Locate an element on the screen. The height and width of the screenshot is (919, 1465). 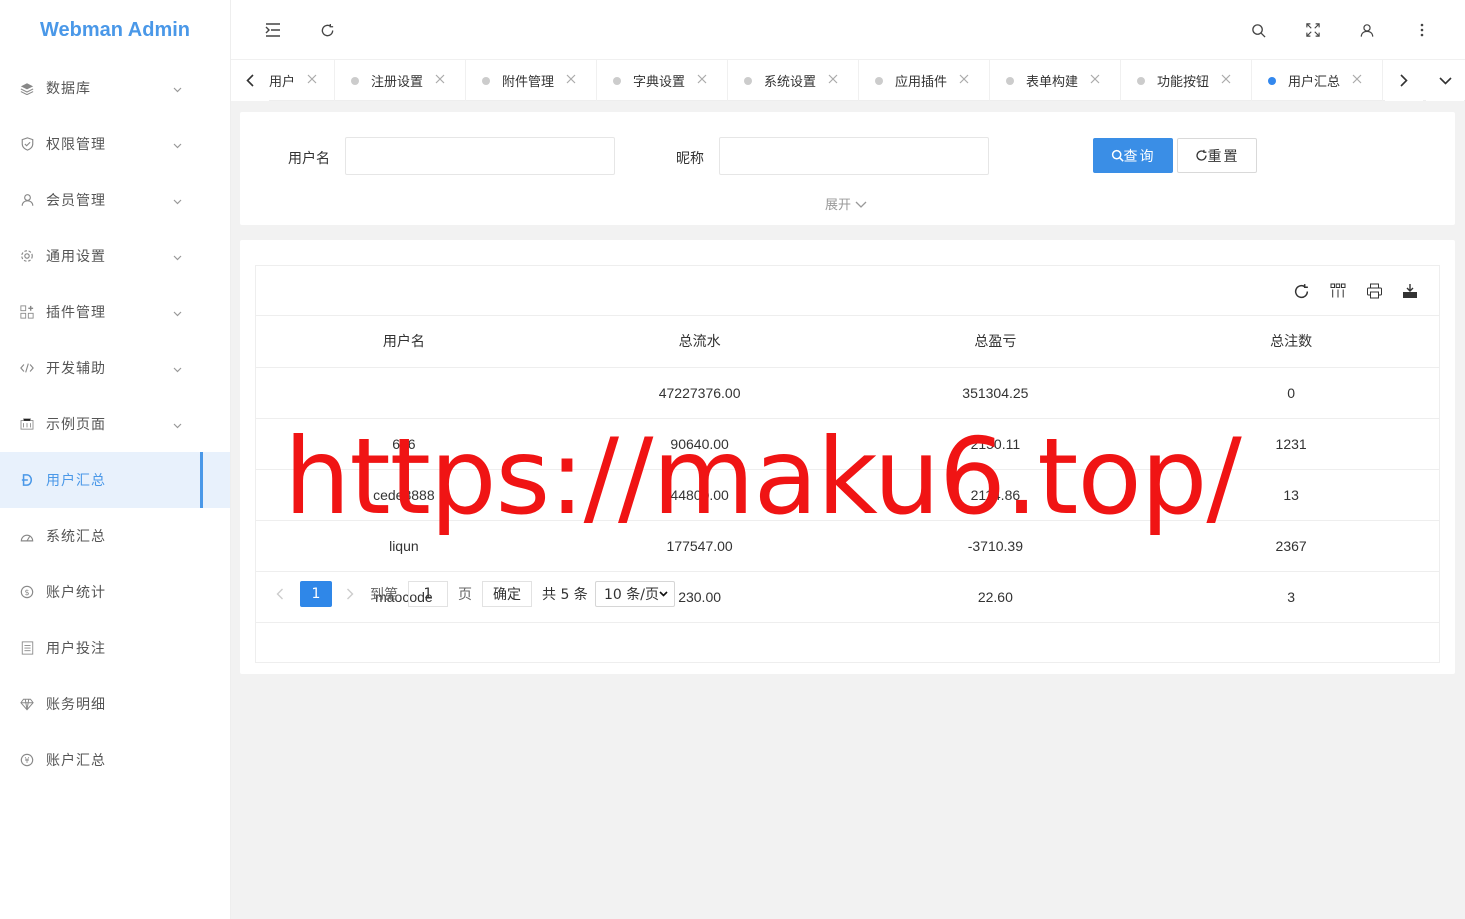
sidebar-item-label: 通用设置 is located at coordinates (76, 257).